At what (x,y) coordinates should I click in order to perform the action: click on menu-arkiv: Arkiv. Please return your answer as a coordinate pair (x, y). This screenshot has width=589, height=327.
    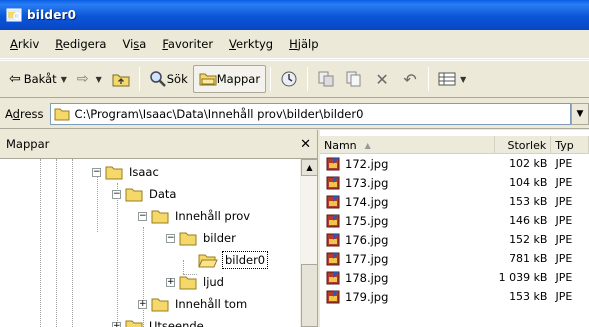
    Looking at the image, I should click on (24, 44).